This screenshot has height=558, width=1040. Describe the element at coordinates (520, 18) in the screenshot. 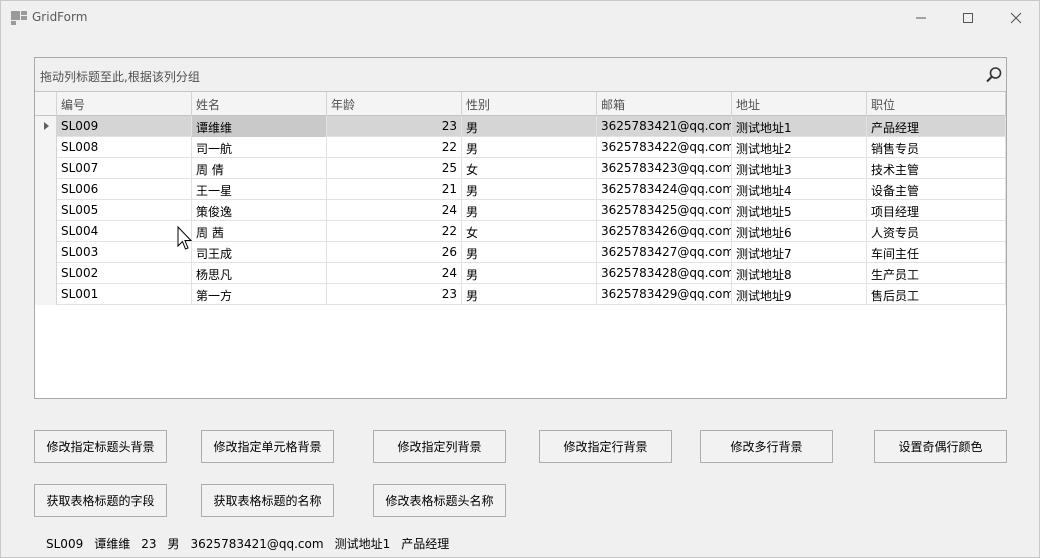

I see `title-bar: GridForm` at that location.